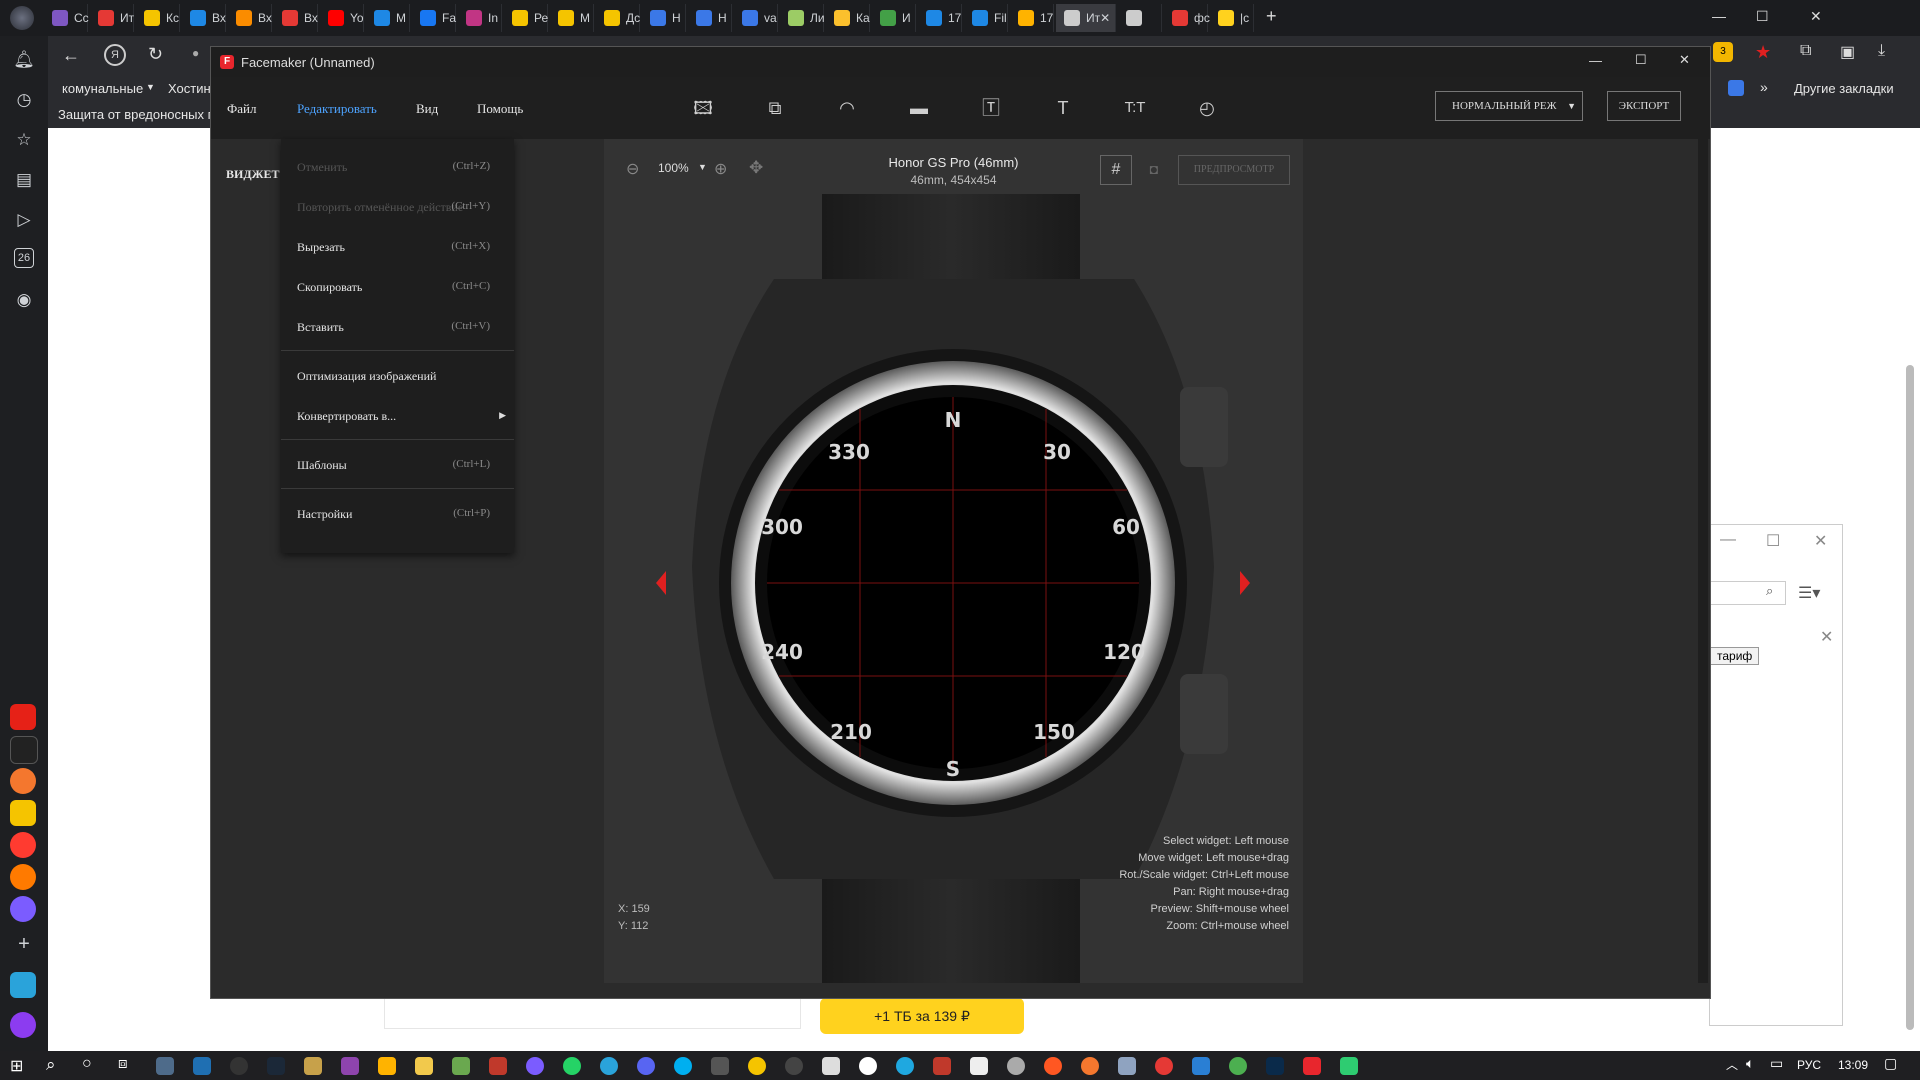  Describe the element at coordinates (23, 717) in the screenshot. I see `youtube-app-icon` at that location.